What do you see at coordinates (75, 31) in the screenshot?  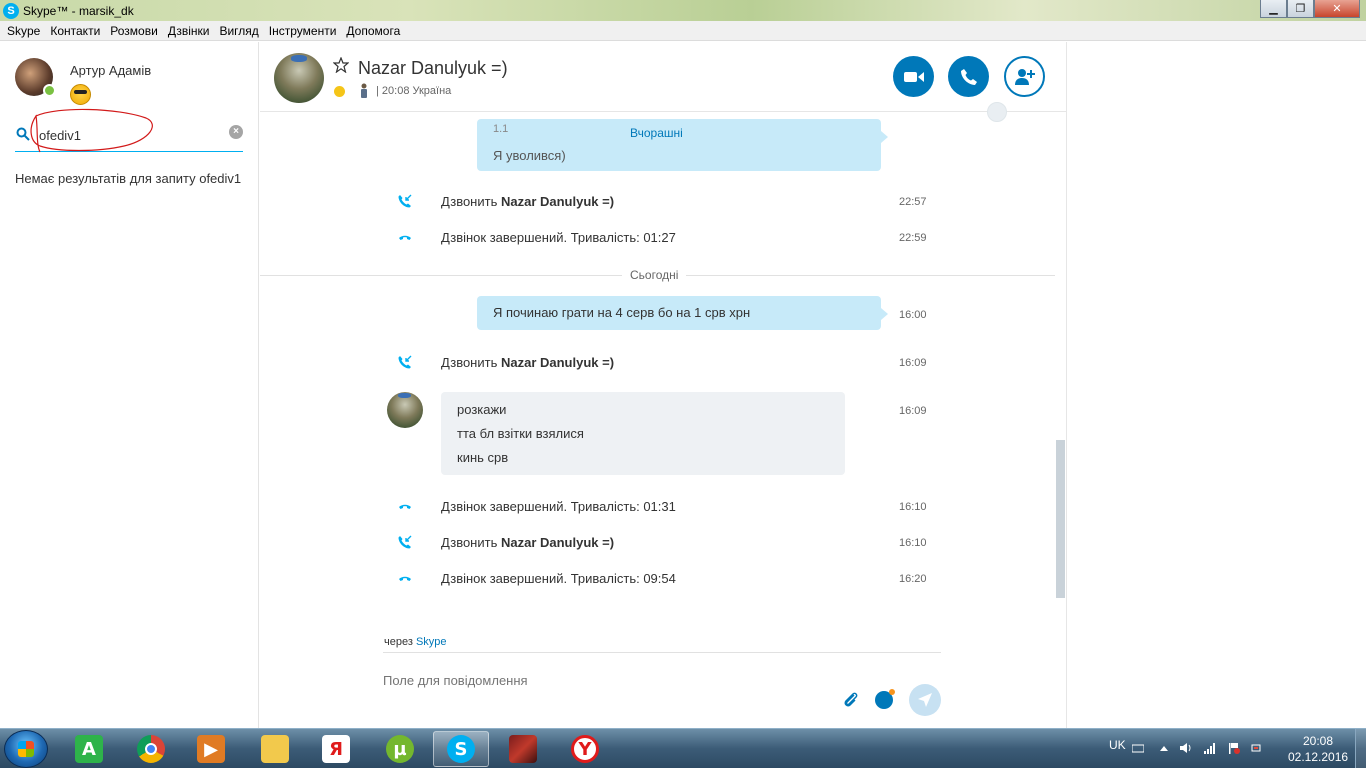 I see `menu-contacts: Контакти` at bounding box center [75, 31].